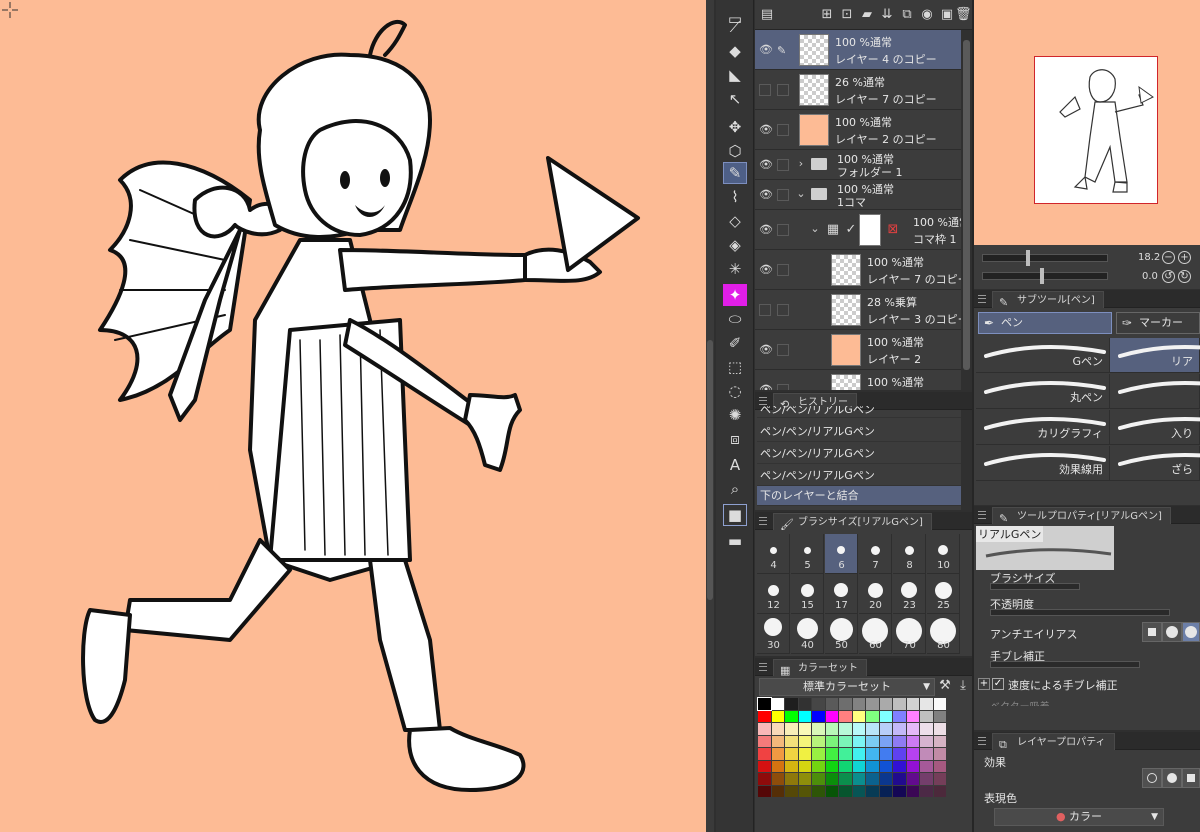 The width and height of the screenshot is (1200, 832). I want to click on new-raster-layer-icon: ⊞, so click(827, 15).